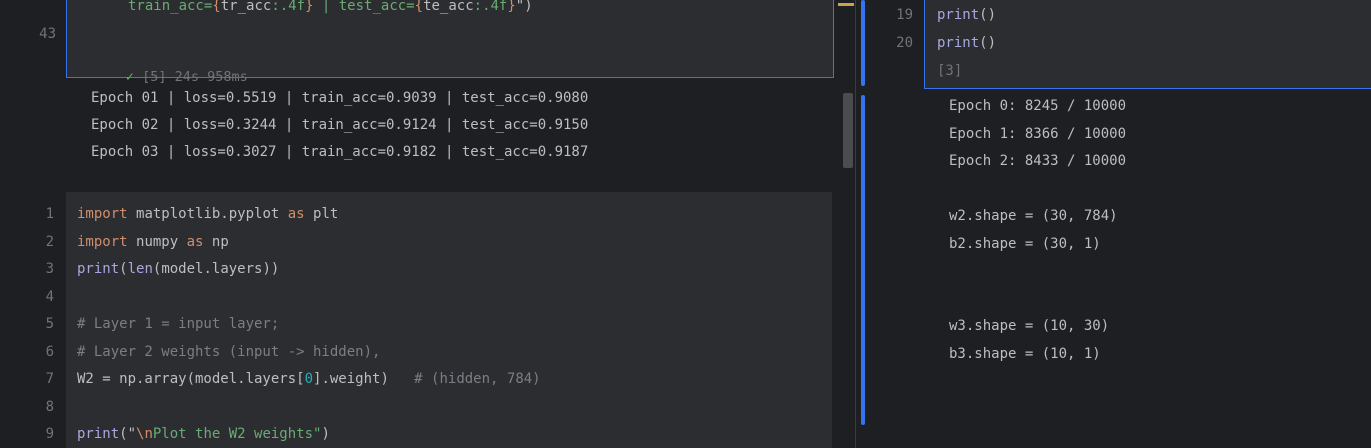  I want to click on code-line: print(len(model.layers)), so click(178, 269).